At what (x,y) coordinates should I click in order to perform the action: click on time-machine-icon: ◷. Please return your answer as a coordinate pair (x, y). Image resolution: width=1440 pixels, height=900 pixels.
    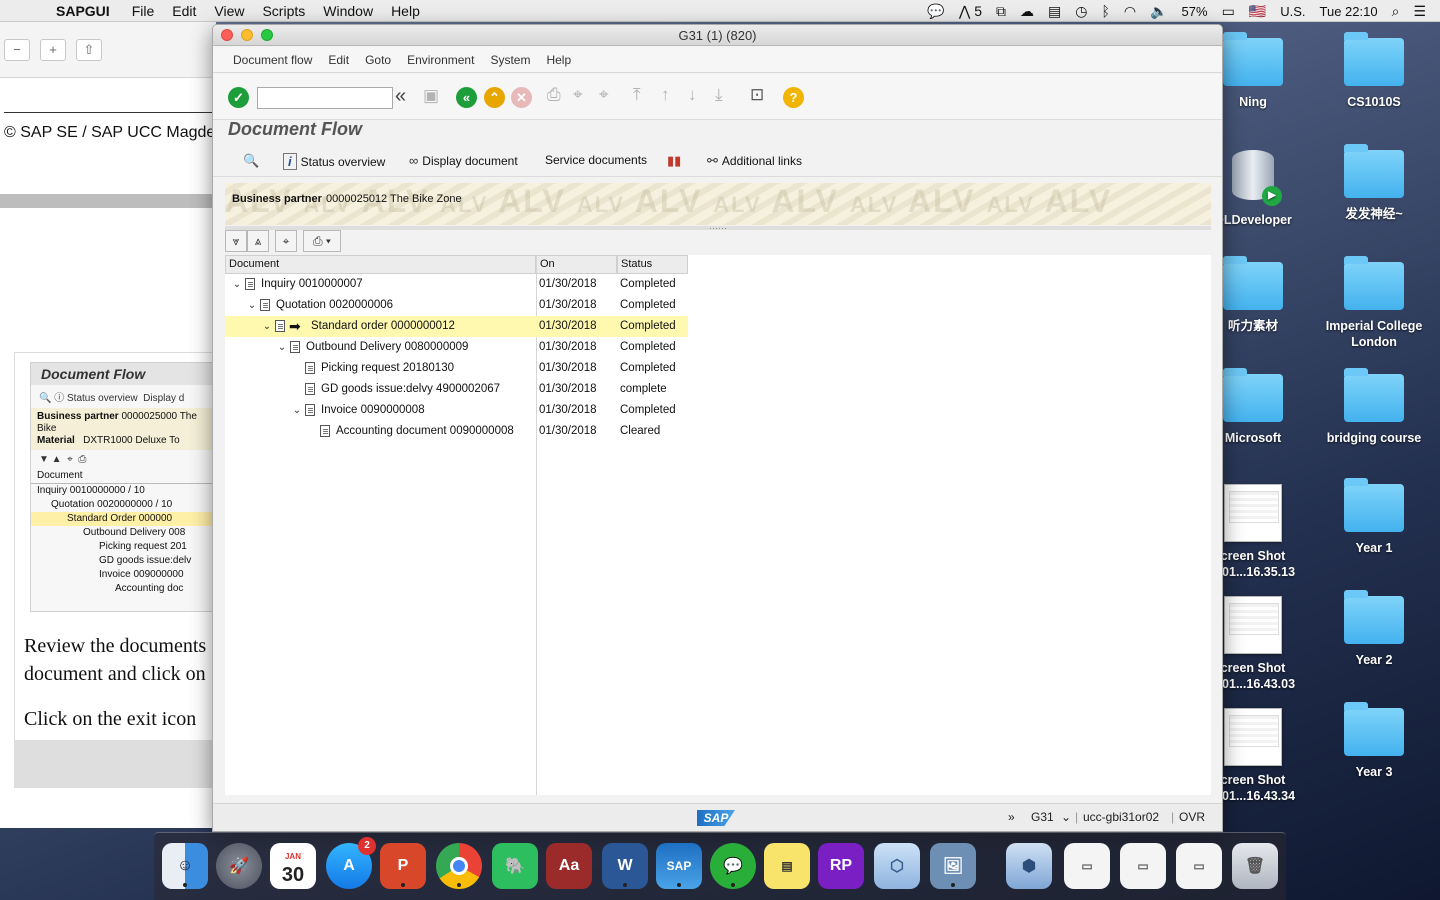
    Looking at the image, I should click on (1081, 11).